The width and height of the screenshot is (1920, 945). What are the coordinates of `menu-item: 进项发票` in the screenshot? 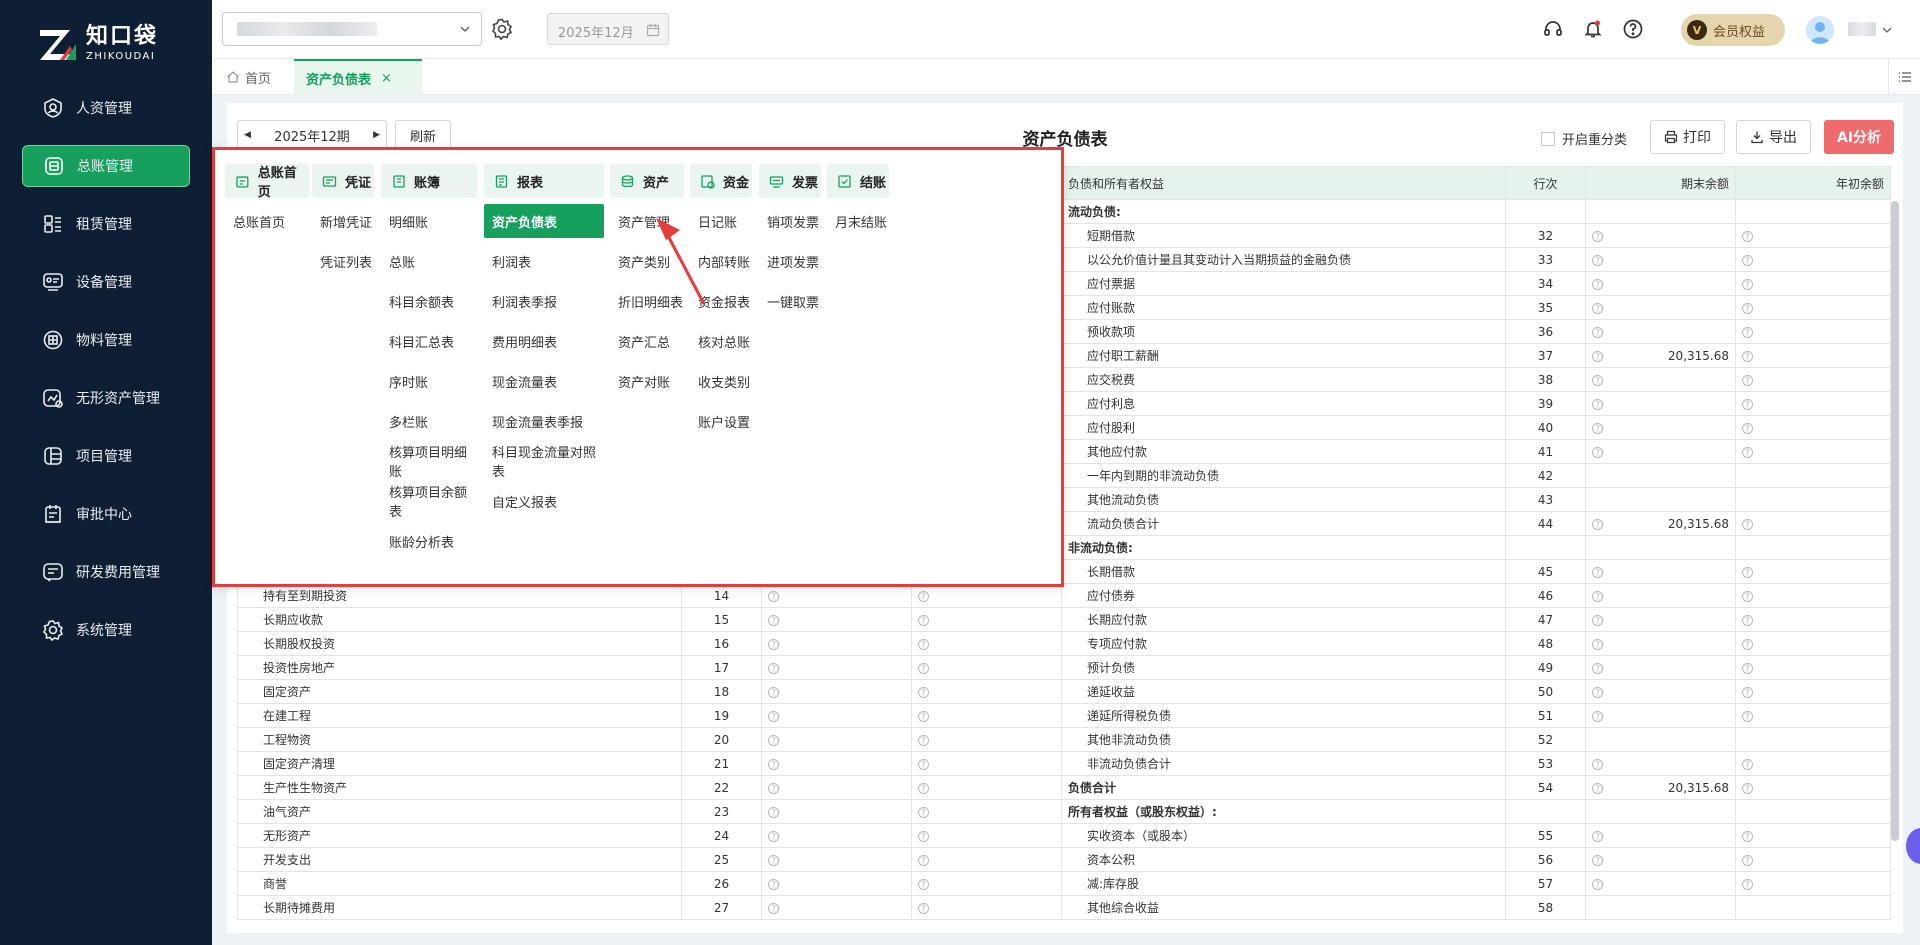 It's located at (790, 261).